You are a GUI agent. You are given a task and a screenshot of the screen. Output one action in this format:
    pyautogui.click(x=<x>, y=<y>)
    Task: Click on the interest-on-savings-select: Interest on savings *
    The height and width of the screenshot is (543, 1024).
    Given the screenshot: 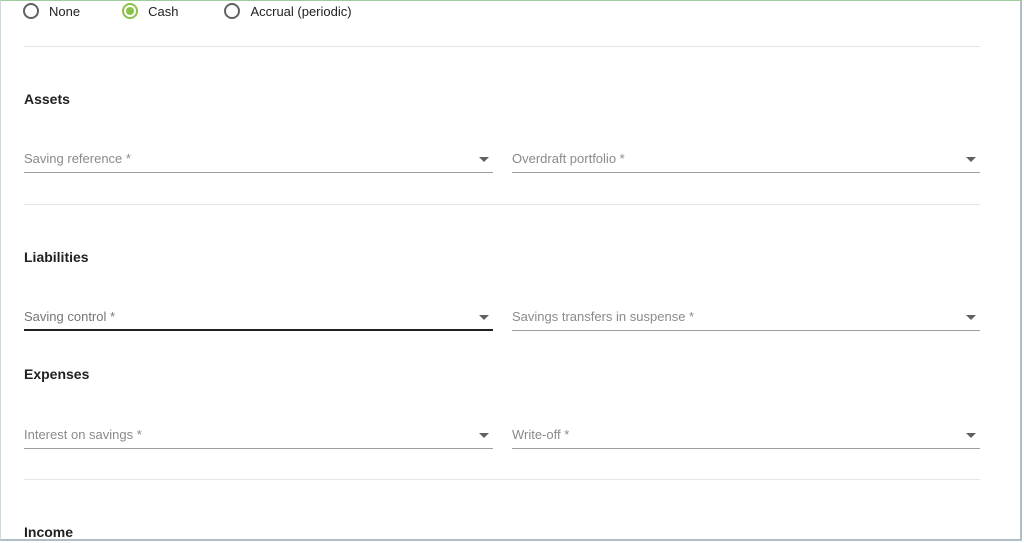 What is the action you would take?
    pyautogui.click(x=258, y=437)
    